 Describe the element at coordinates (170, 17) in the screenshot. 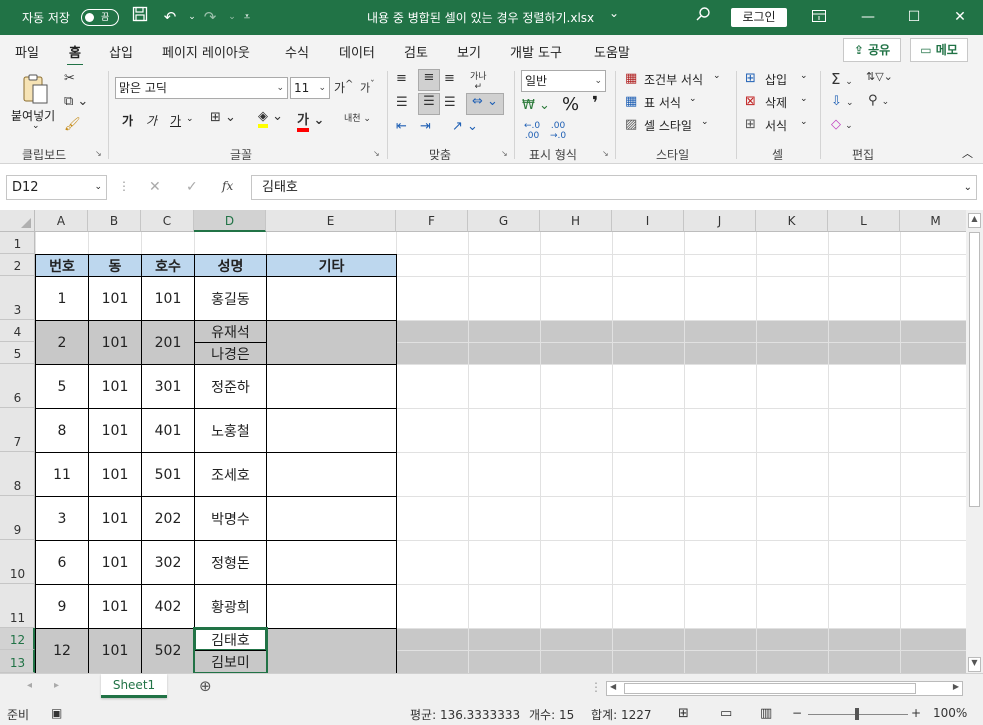

I see `undo-icon: ↶` at that location.